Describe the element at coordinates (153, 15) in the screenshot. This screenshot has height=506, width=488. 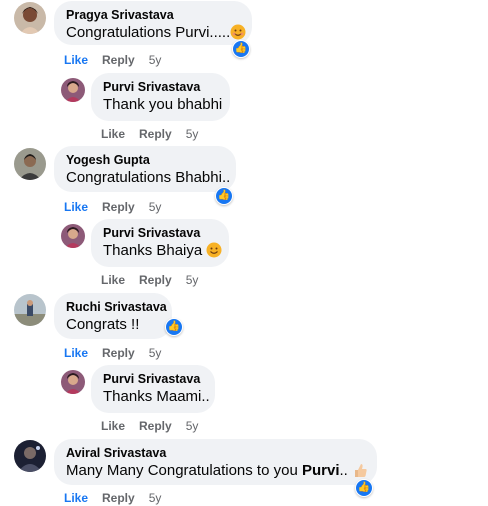
I see `comment-author: Pragya Srivastava` at that location.